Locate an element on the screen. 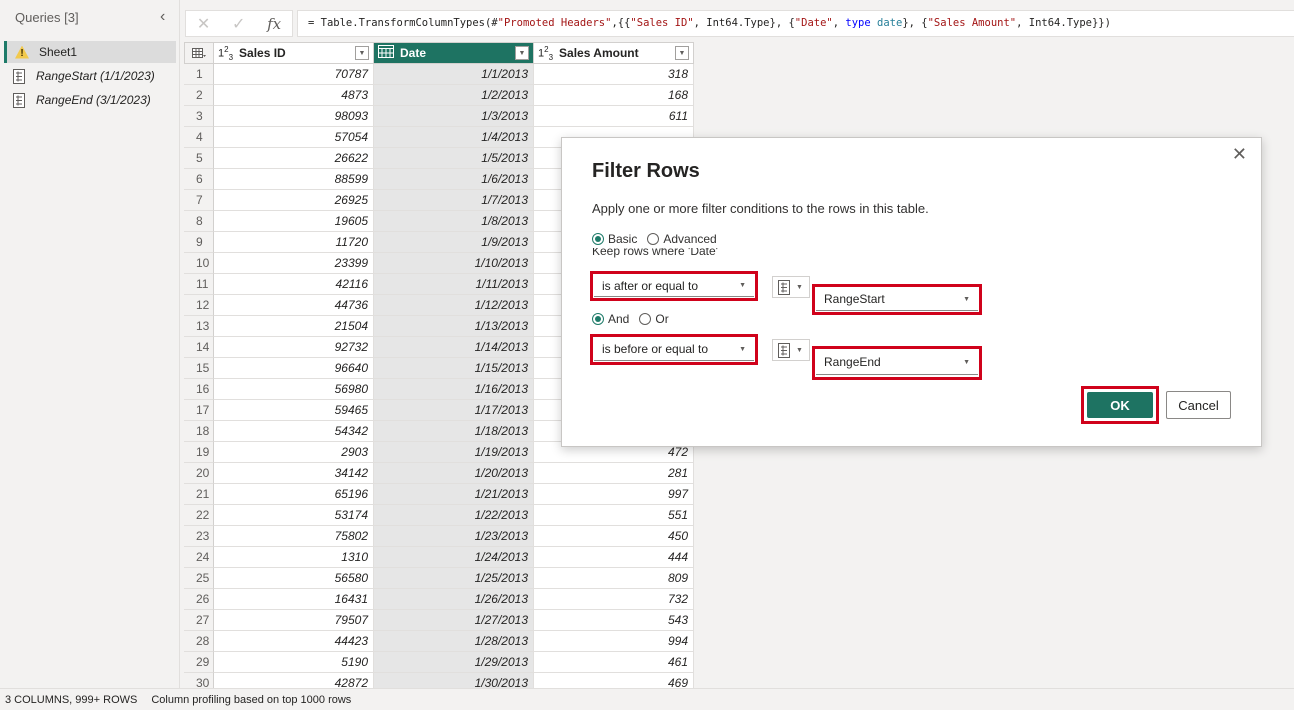  cell-date: 1/1/2013 is located at coordinates (454, 74).